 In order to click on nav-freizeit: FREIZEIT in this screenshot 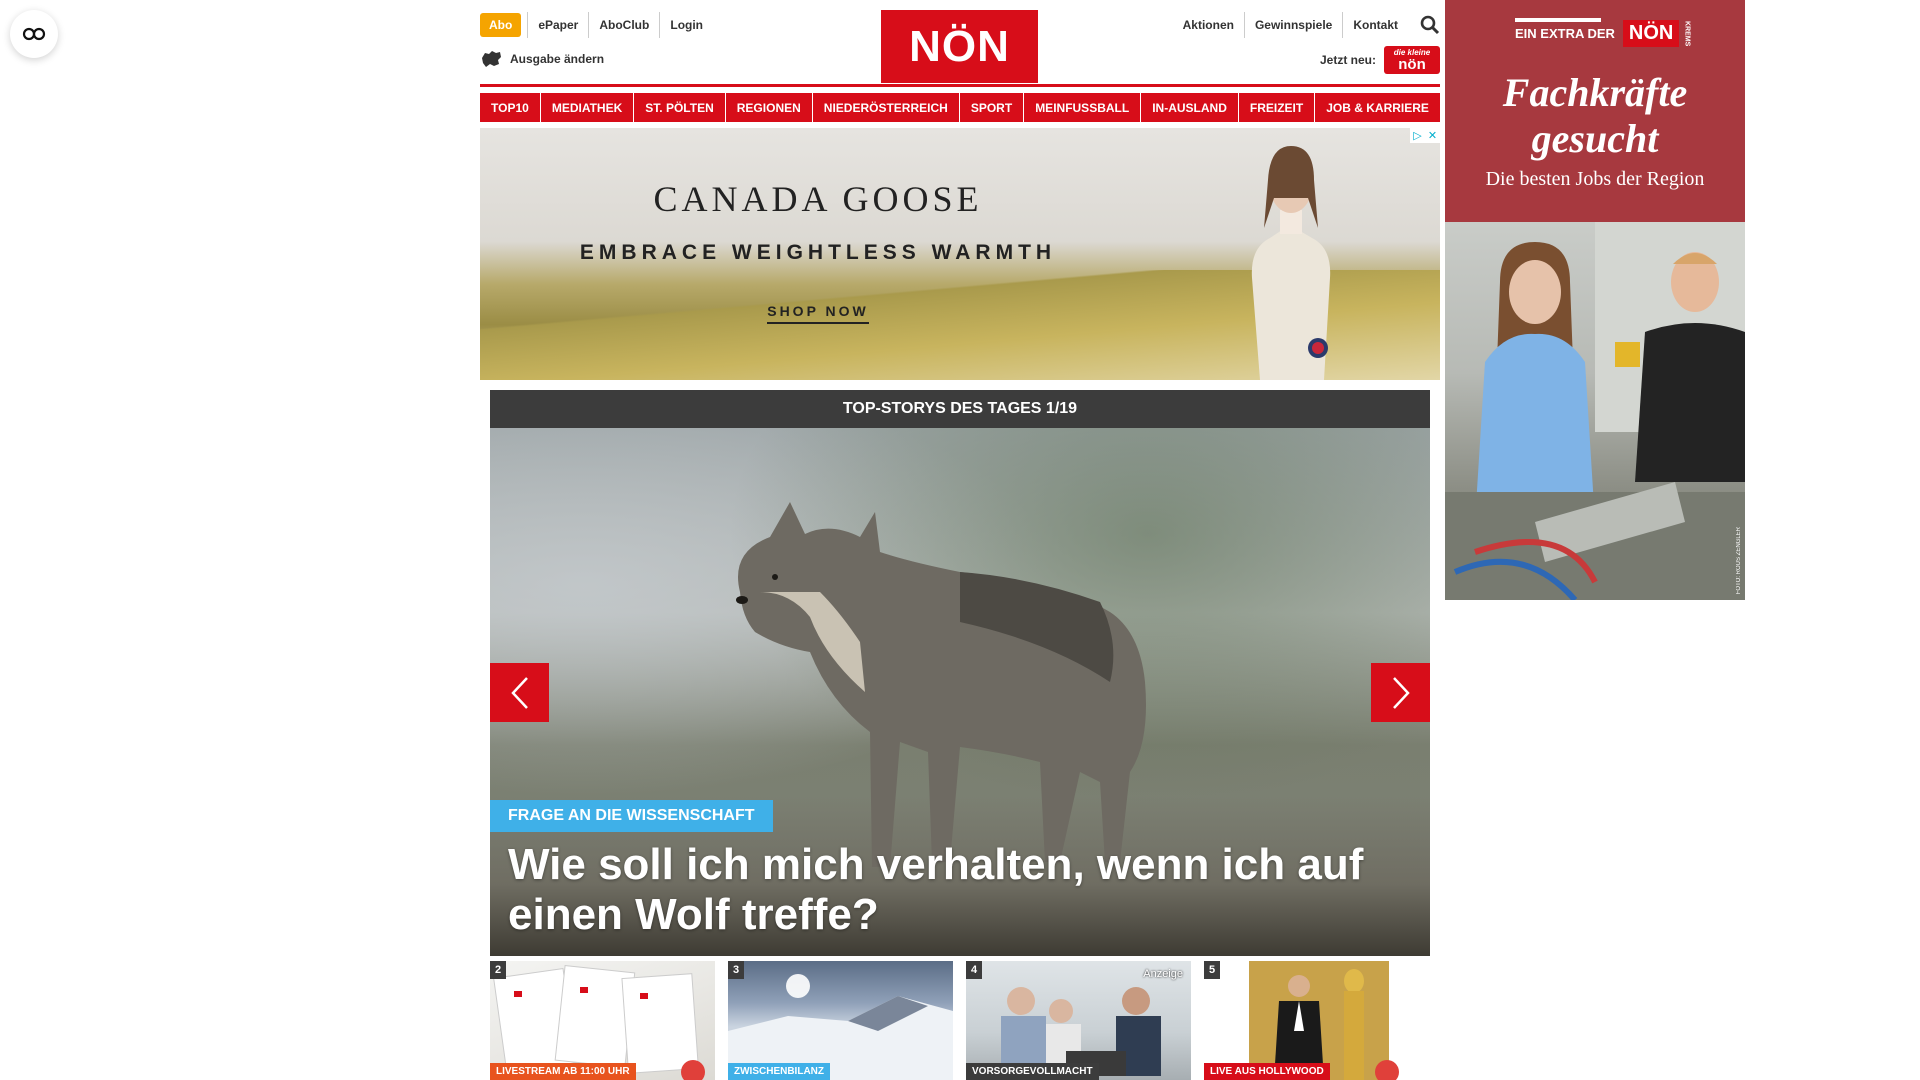, I will do `click(1276, 107)`.